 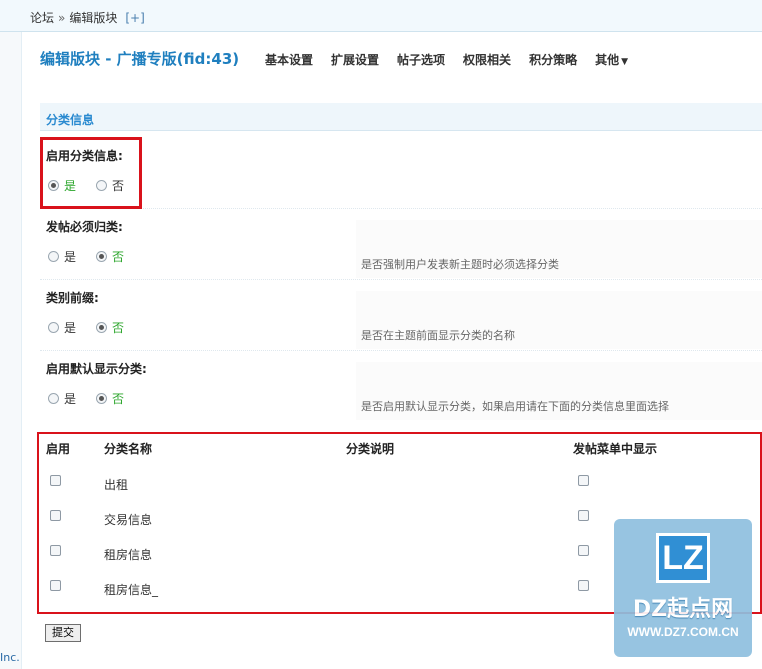 I want to click on tab-other-menu: 其他 ▼, so click(x=611, y=59).